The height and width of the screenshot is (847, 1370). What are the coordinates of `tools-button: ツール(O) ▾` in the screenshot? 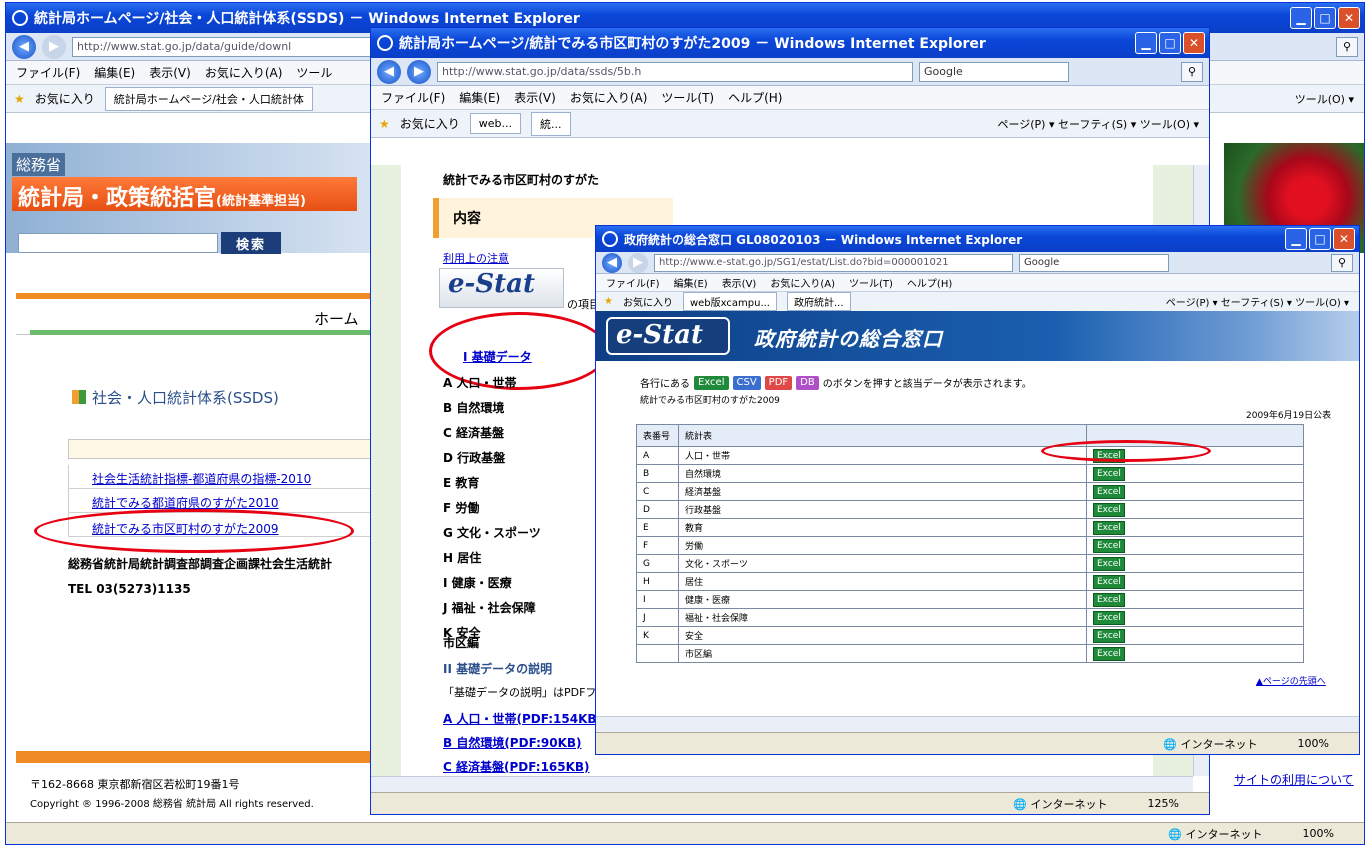 It's located at (1329, 99).